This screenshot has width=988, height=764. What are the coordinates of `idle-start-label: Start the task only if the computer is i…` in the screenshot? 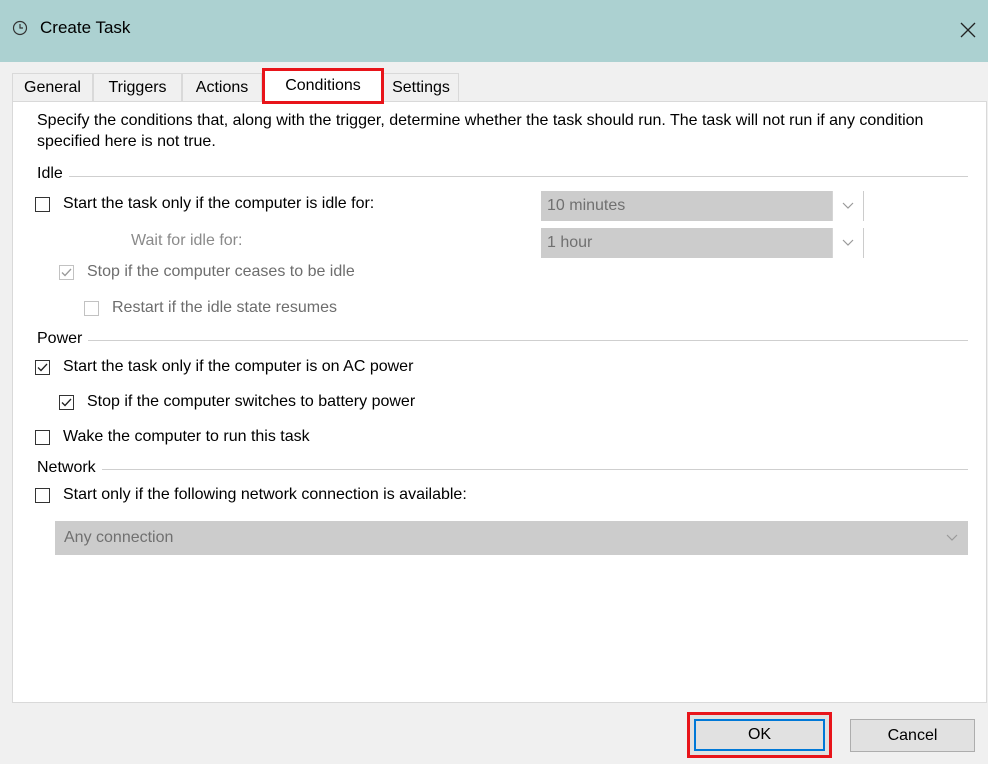 It's located at (219, 203).